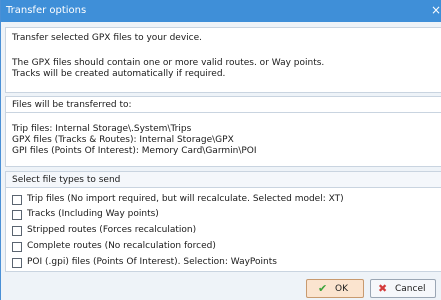  What do you see at coordinates (17, 247) in the screenshot?
I see `complete-routes-checkbox` at bounding box center [17, 247].